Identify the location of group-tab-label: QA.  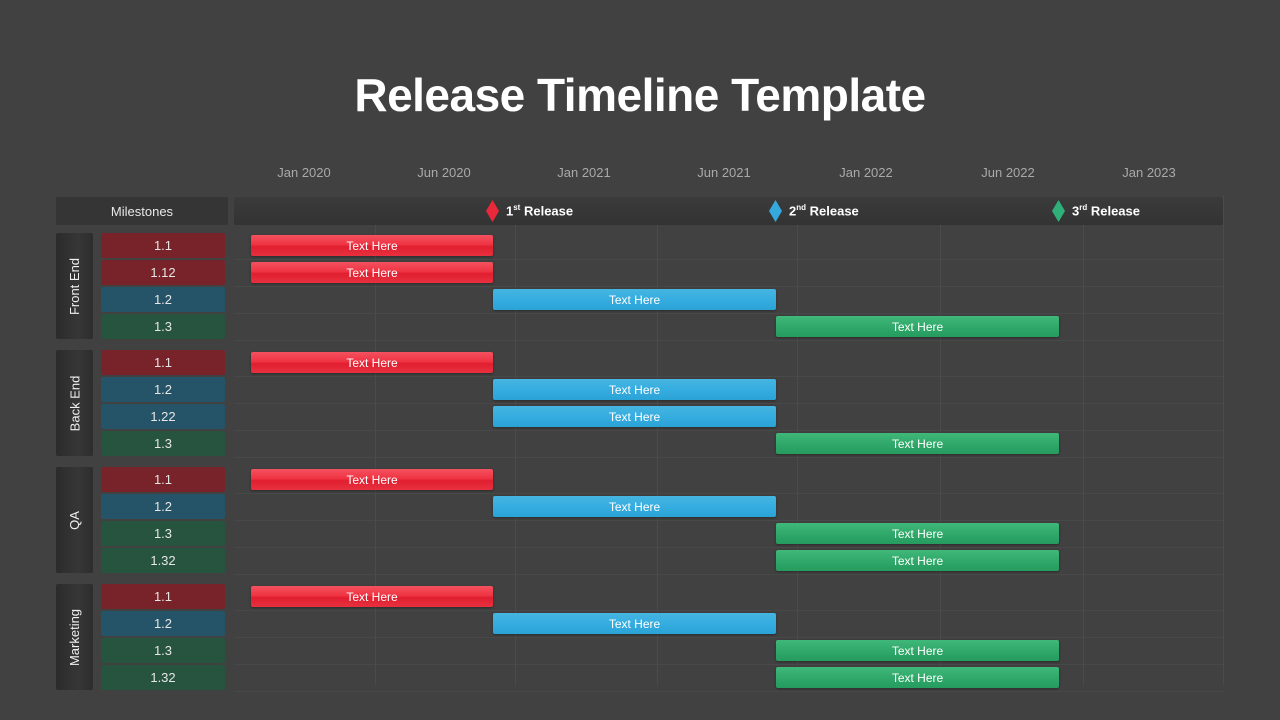
(74, 520).